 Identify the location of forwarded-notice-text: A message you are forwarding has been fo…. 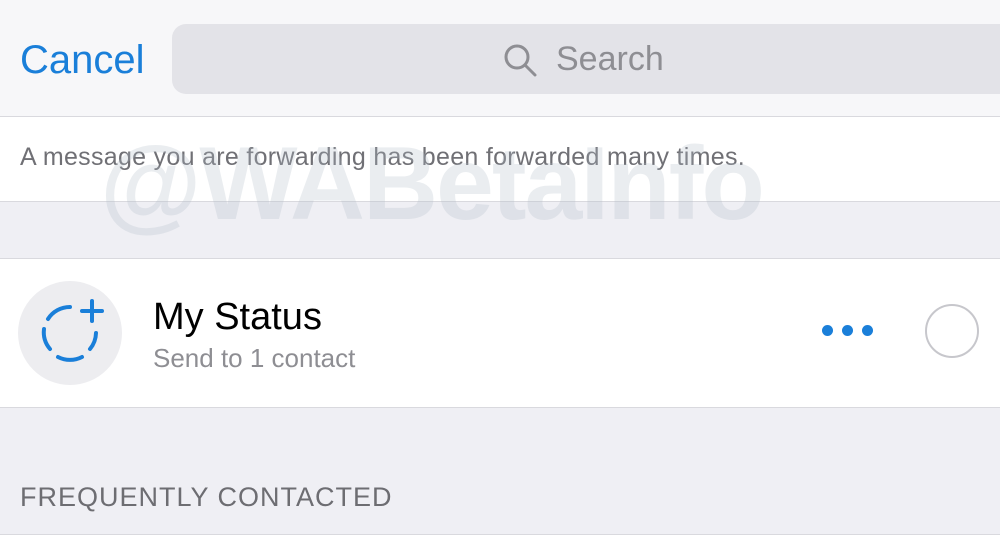
(383, 157).